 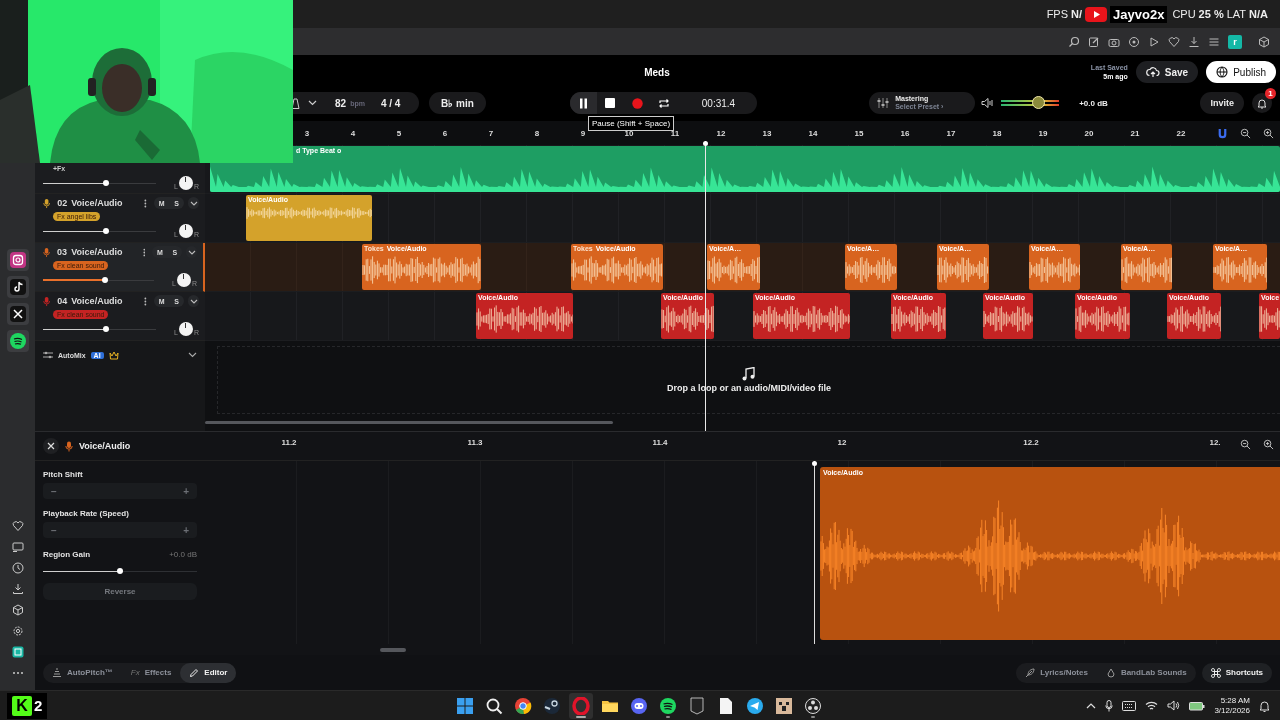 What do you see at coordinates (1154, 41) in the screenshot?
I see `play-icon` at bounding box center [1154, 41].